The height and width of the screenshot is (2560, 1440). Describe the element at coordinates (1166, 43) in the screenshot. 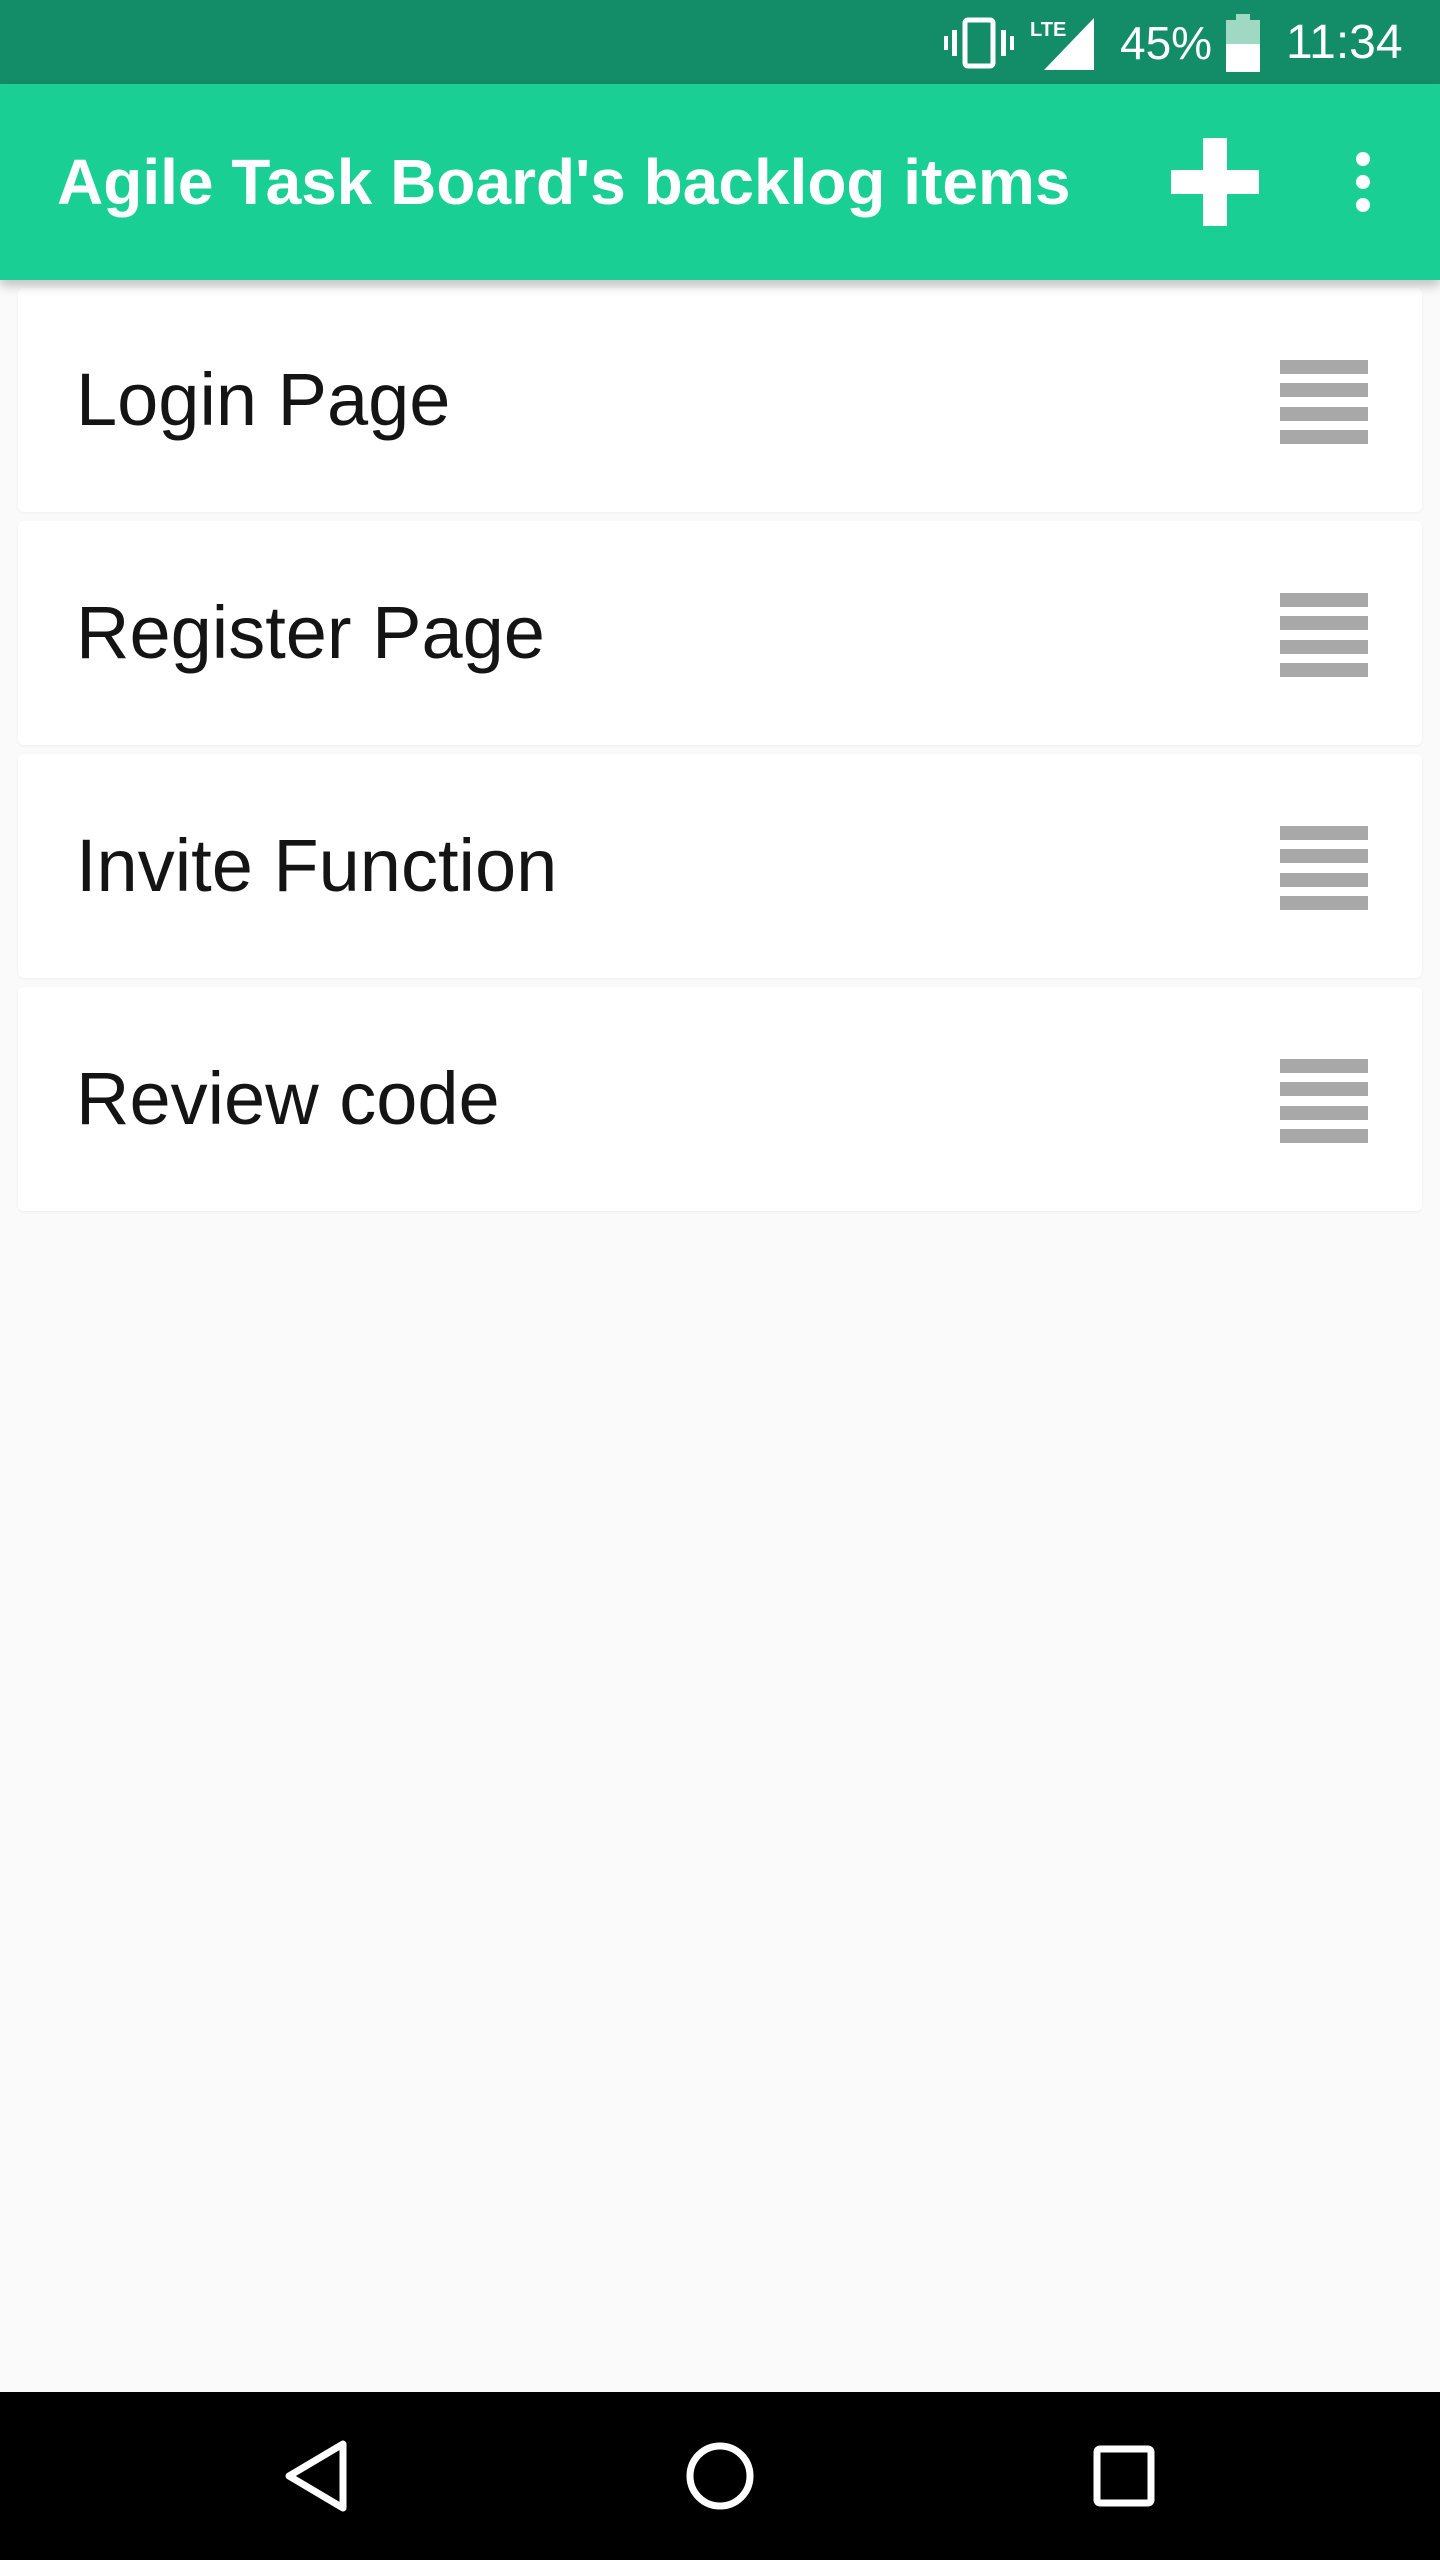

I see `battery-percent: 45%` at that location.